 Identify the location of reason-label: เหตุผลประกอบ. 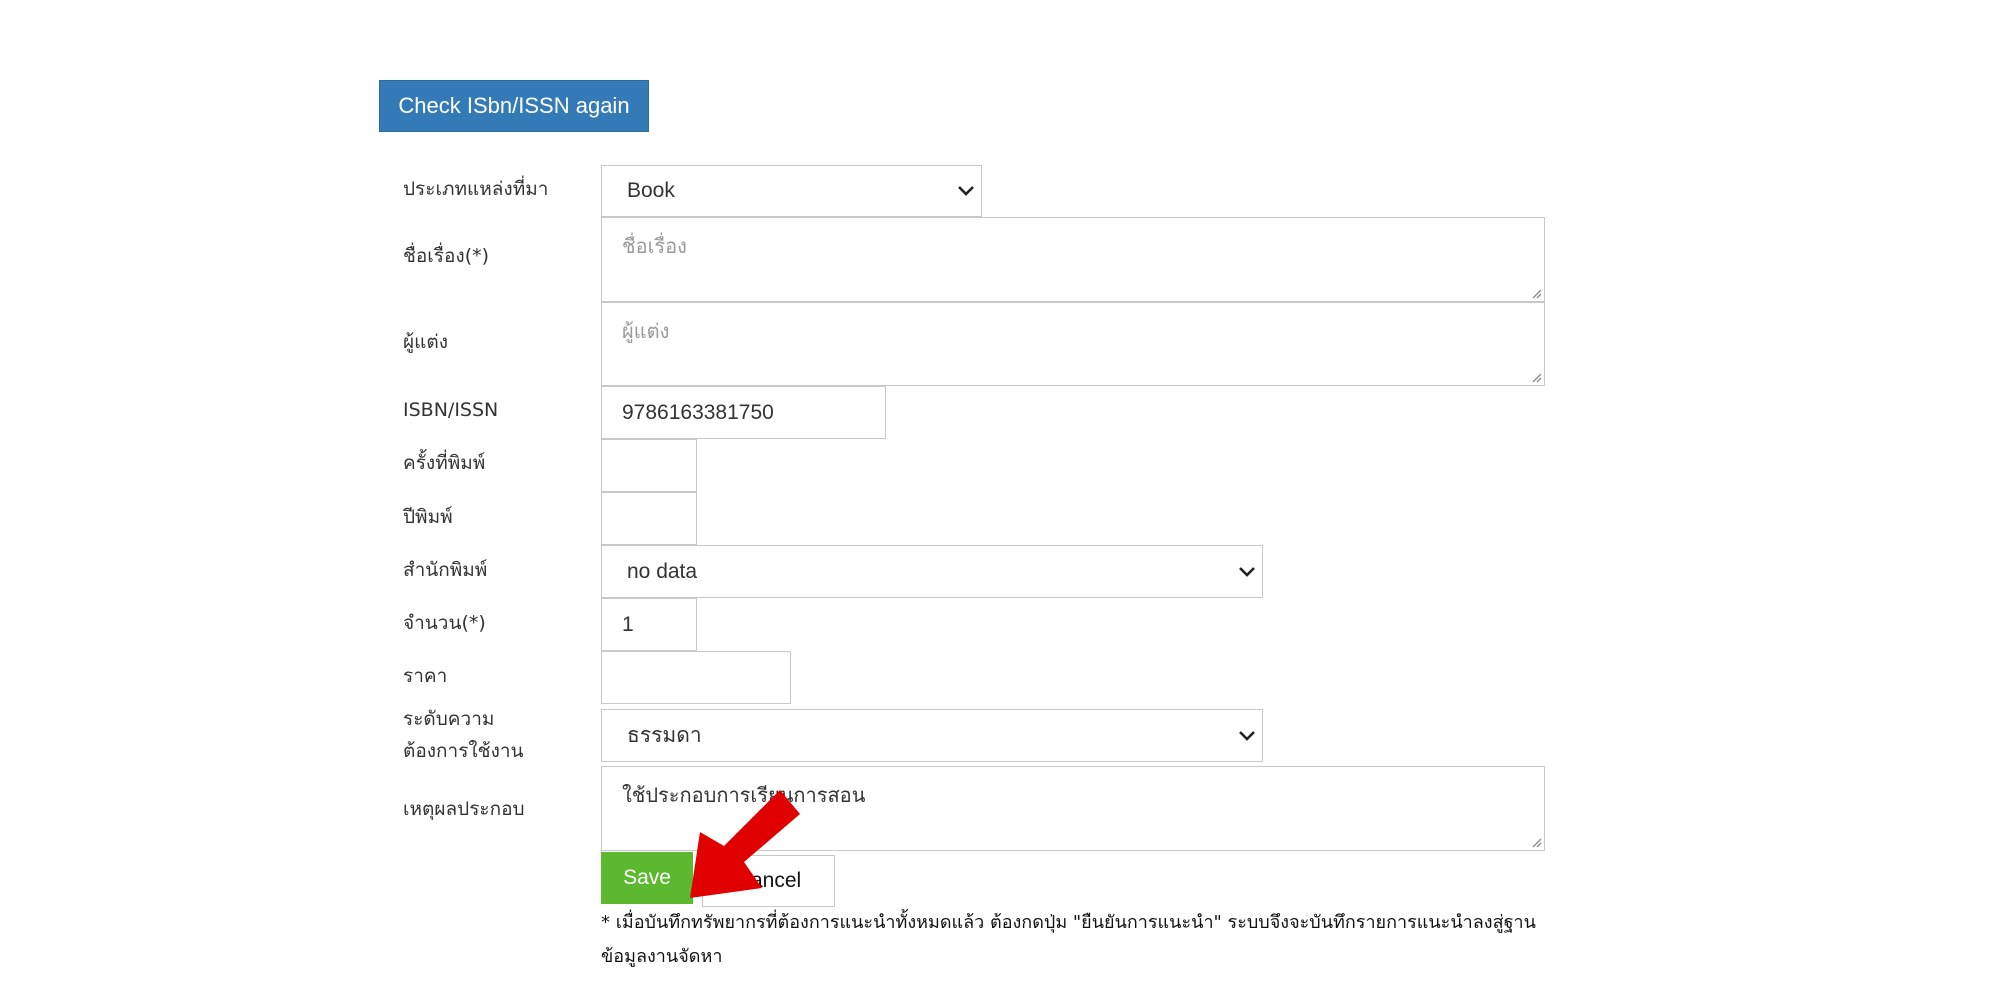
(464, 809).